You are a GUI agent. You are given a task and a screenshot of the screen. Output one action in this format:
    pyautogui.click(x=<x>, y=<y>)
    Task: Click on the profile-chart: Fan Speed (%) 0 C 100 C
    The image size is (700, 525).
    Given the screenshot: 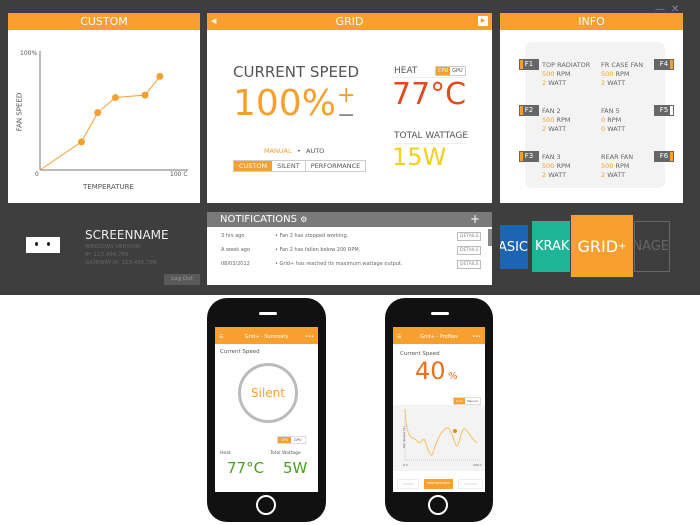 What is the action you would take?
    pyautogui.click(x=439, y=438)
    